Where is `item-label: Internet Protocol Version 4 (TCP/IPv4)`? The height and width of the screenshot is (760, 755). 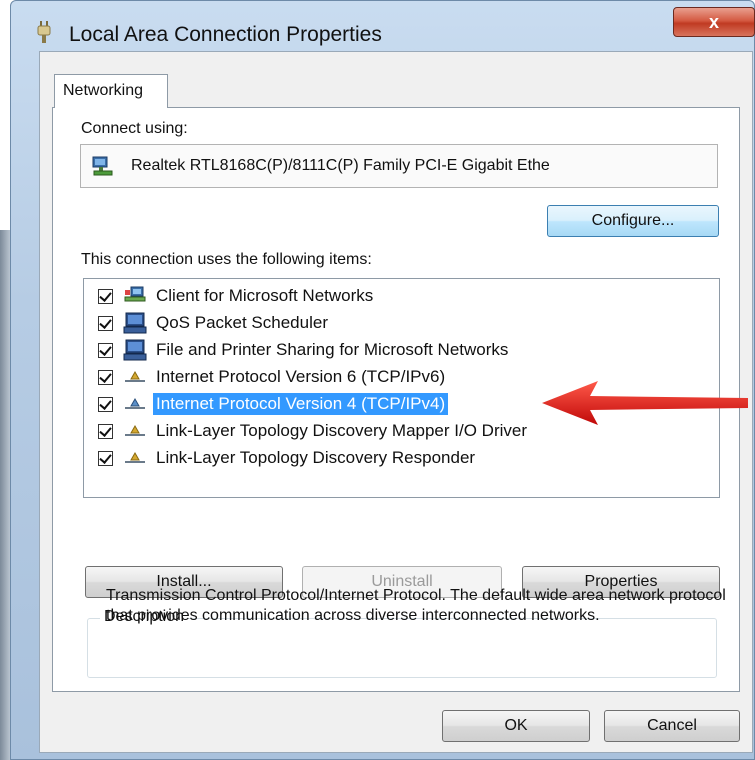
item-label: Internet Protocol Version 4 (TCP/IPv4) is located at coordinates (301, 404).